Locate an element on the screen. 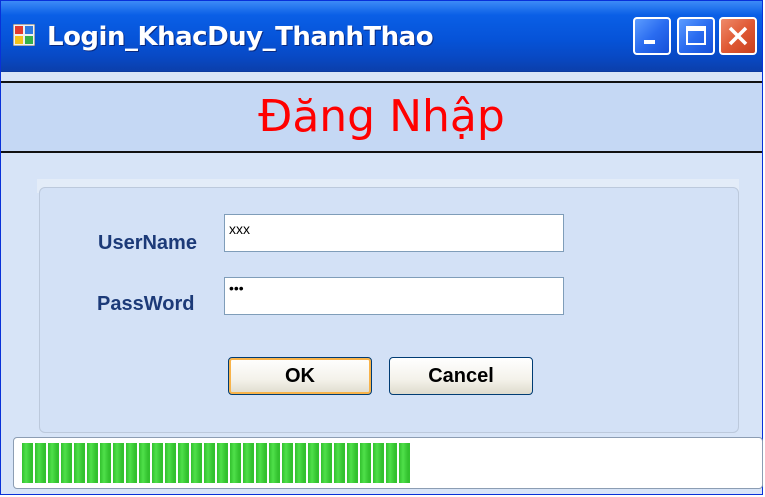 The height and width of the screenshot is (497, 765). close-icon is located at coordinates (738, 36).